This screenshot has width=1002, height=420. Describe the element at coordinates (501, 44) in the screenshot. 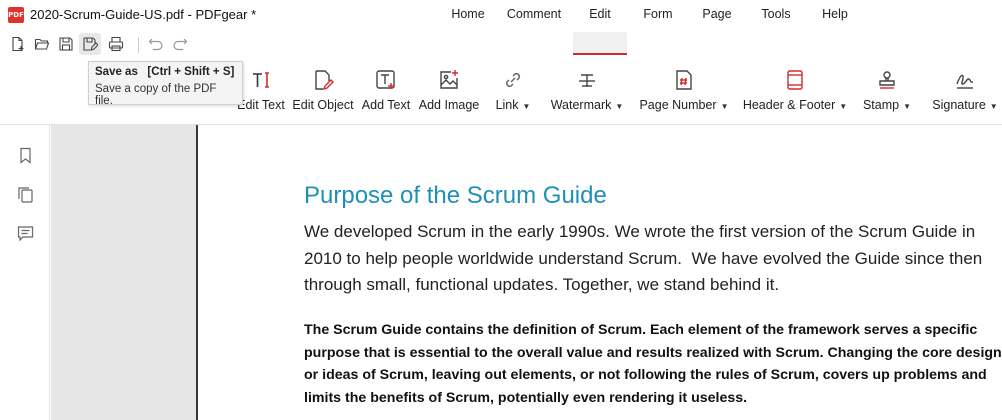

I see `quick-access-toolbar` at that location.